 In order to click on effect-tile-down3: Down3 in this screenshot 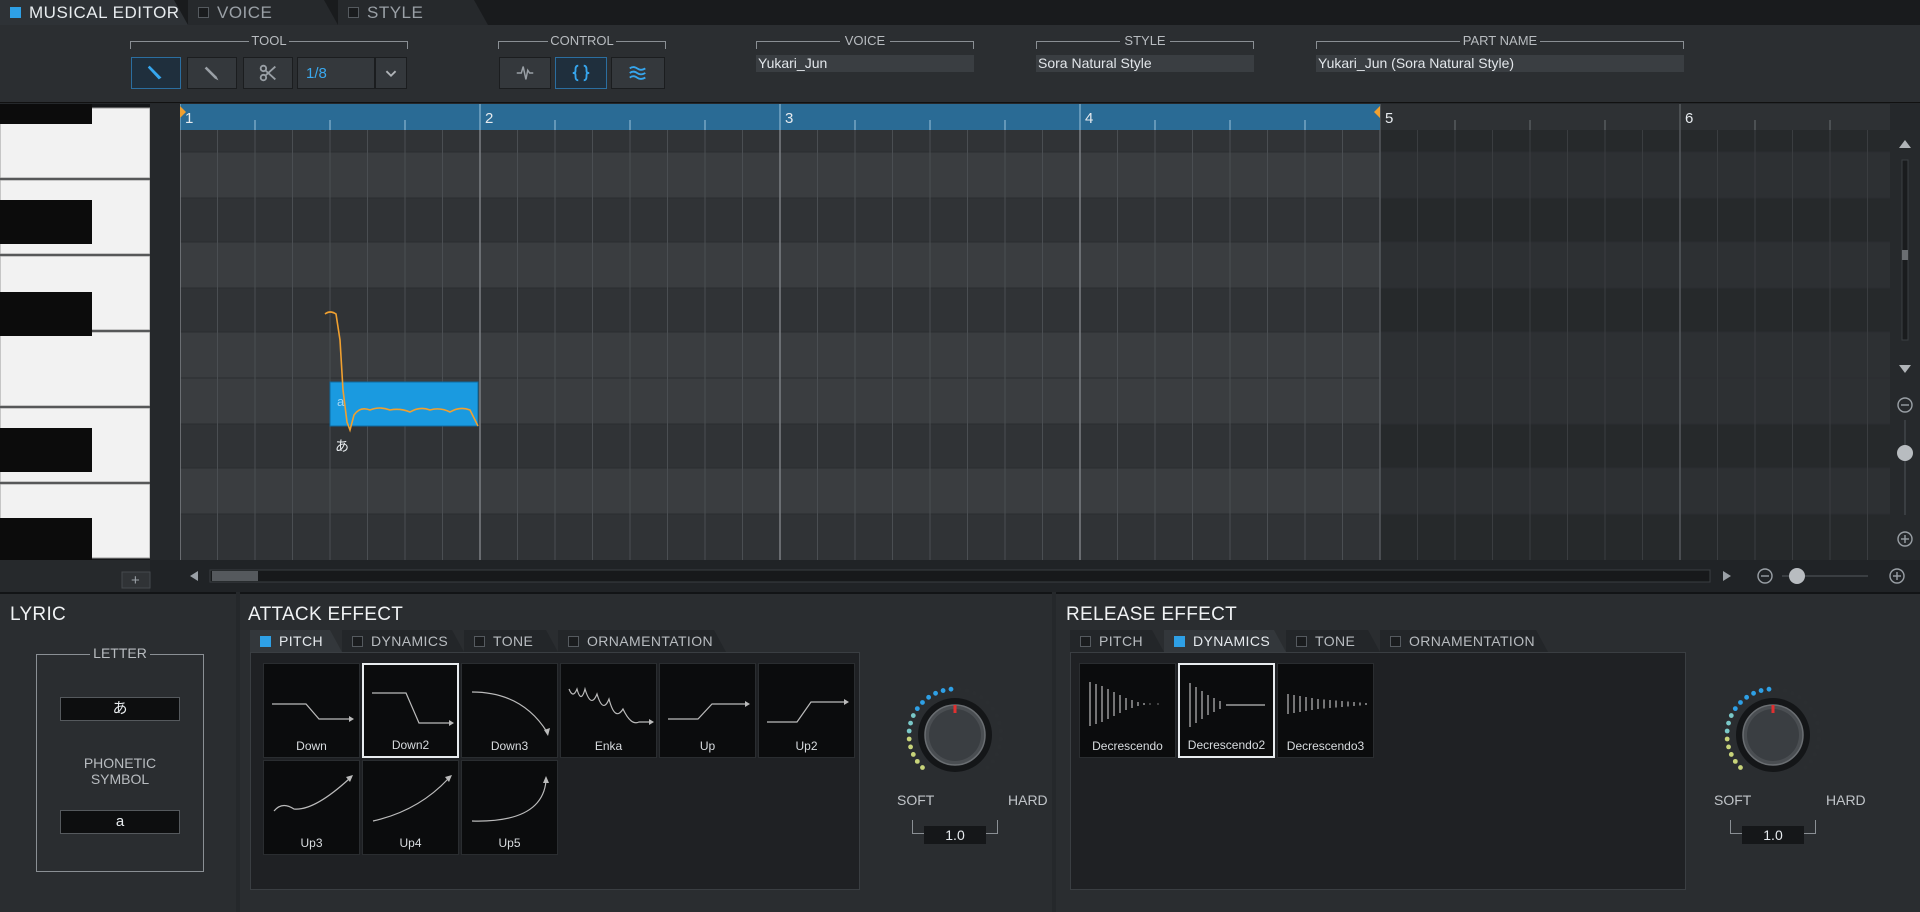, I will do `click(509, 710)`.